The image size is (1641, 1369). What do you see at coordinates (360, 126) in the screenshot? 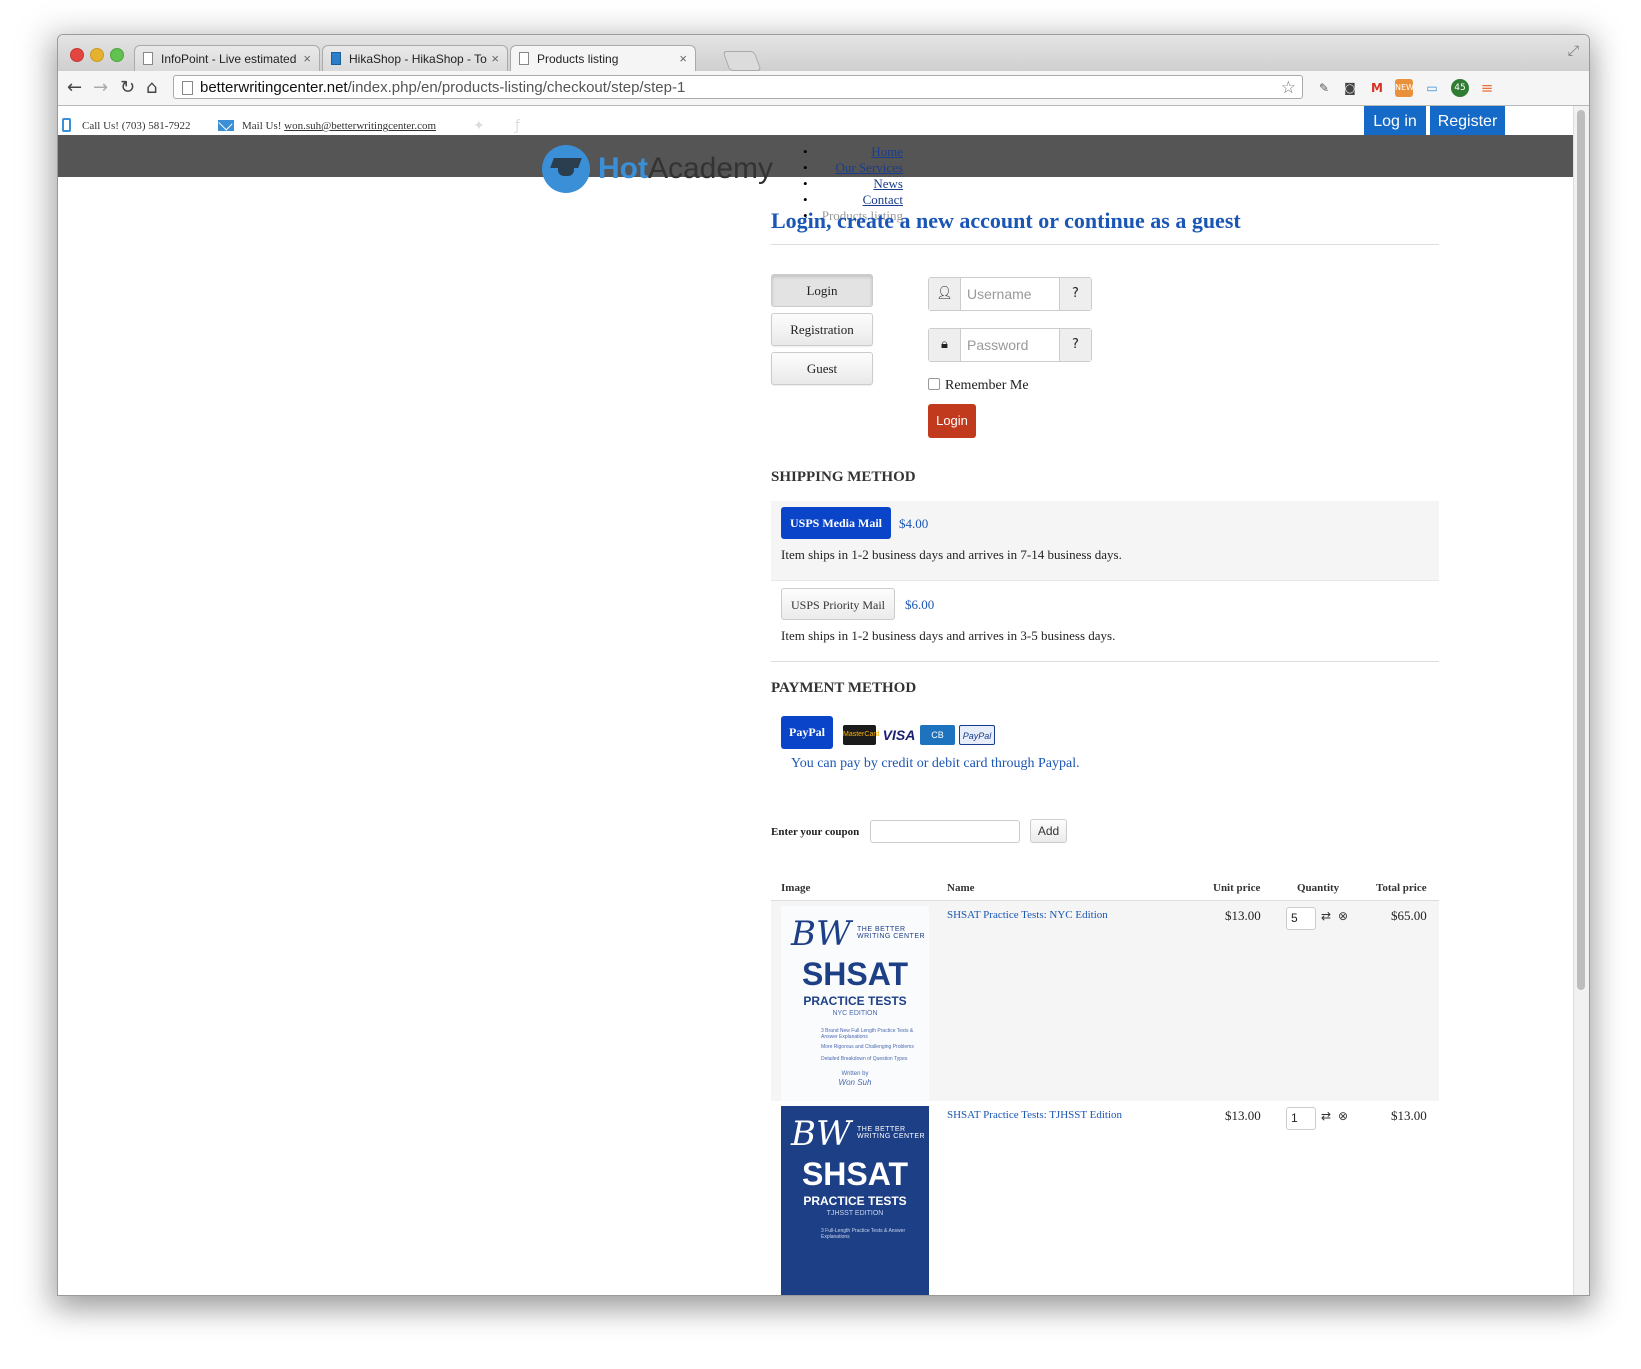
I see `mail-link: won.suh@betterwritingcenter.com` at bounding box center [360, 126].